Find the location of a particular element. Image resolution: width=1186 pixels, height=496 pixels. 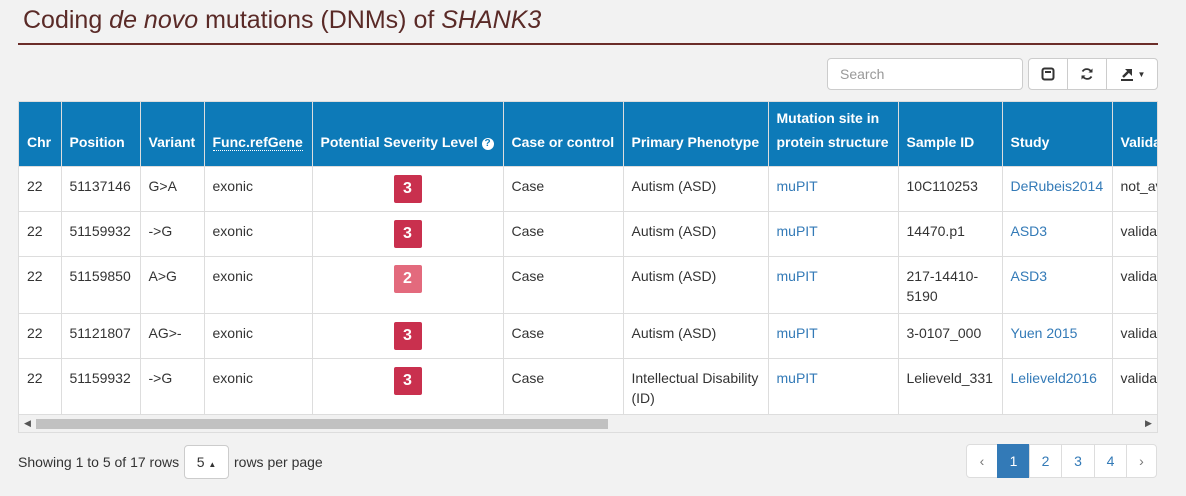

col-header-variant: Variant is located at coordinates (172, 134).